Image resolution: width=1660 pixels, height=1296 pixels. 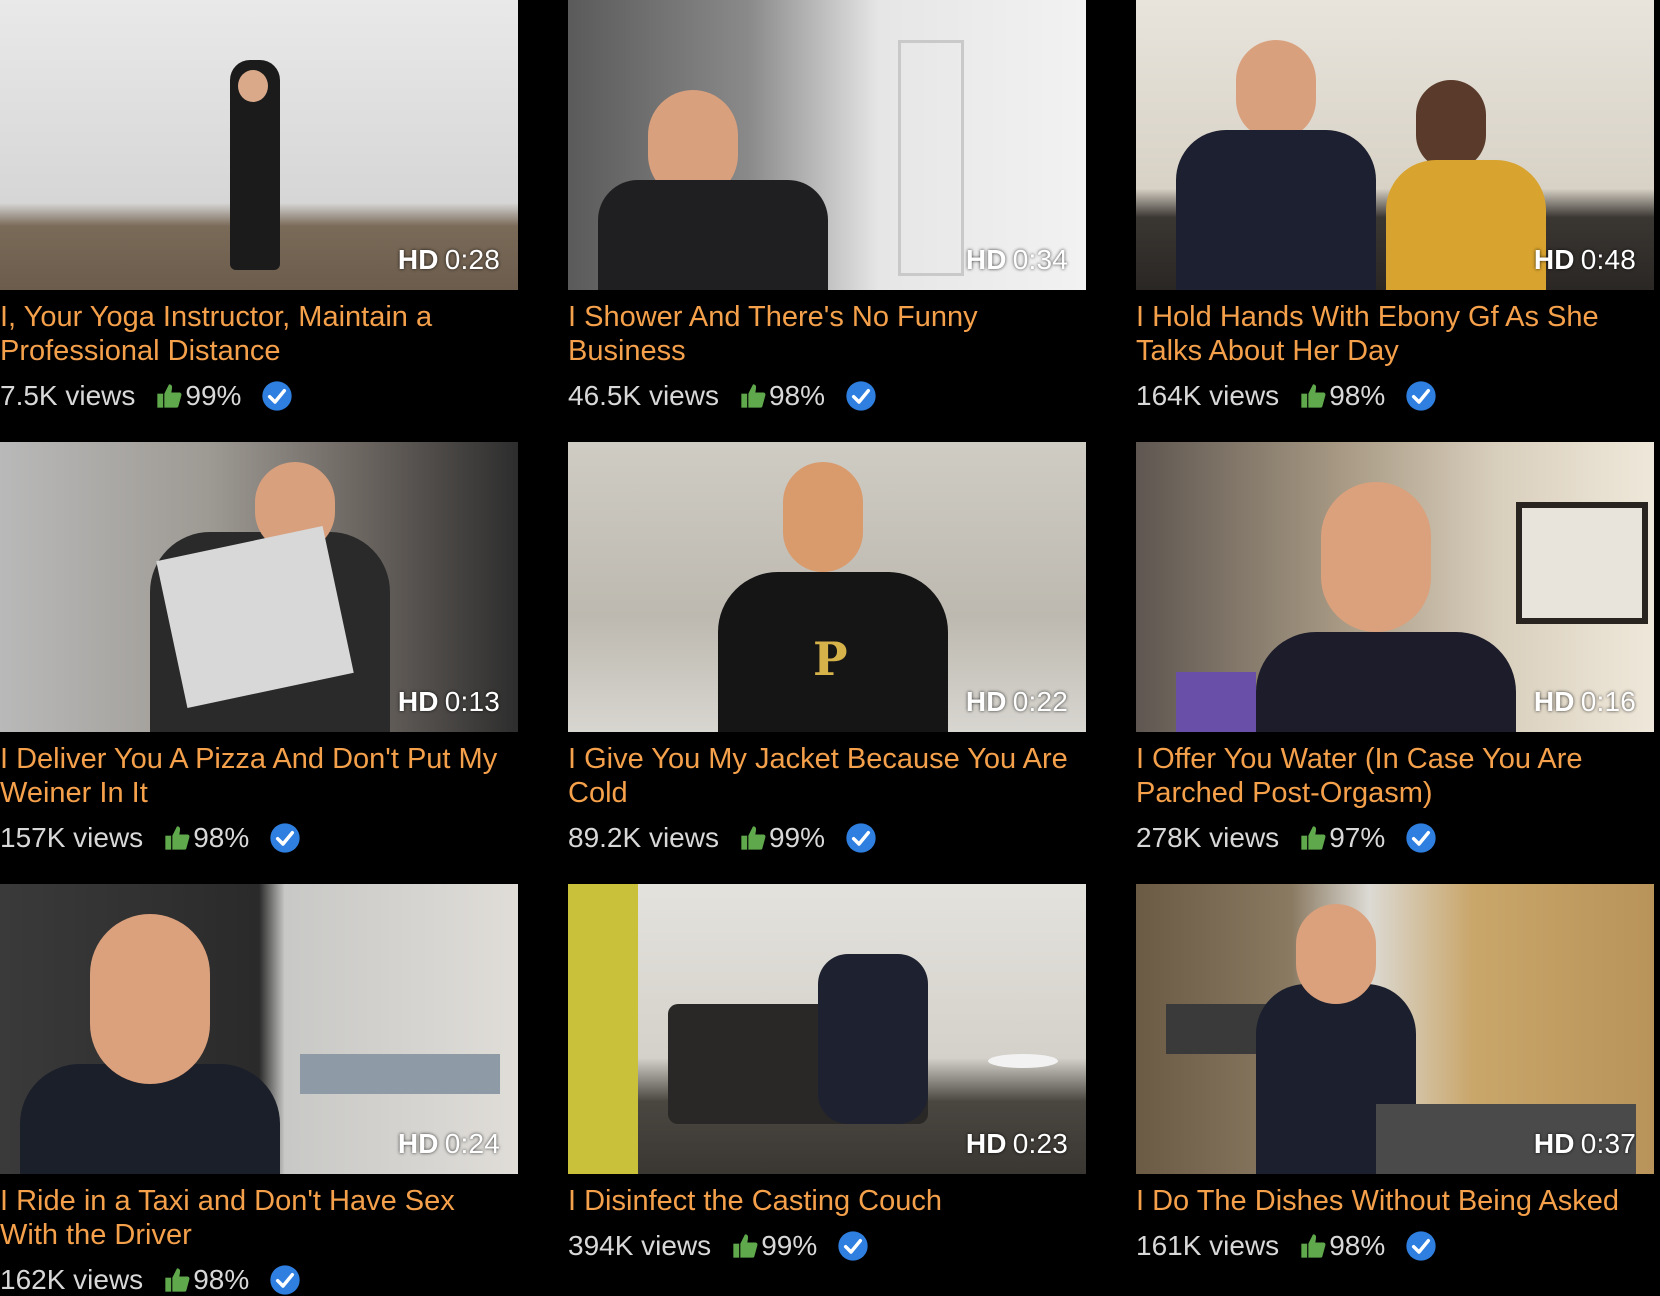 I want to click on view-count: 7.5K views, so click(x=68, y=395).